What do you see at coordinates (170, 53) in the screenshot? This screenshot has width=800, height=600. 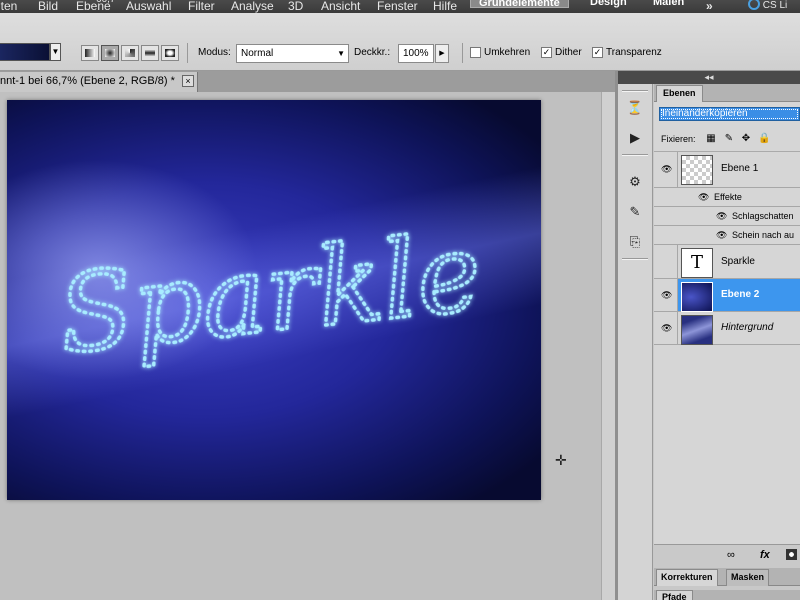 I see `diamond-gradient-button` at bounding box center [170, 53].